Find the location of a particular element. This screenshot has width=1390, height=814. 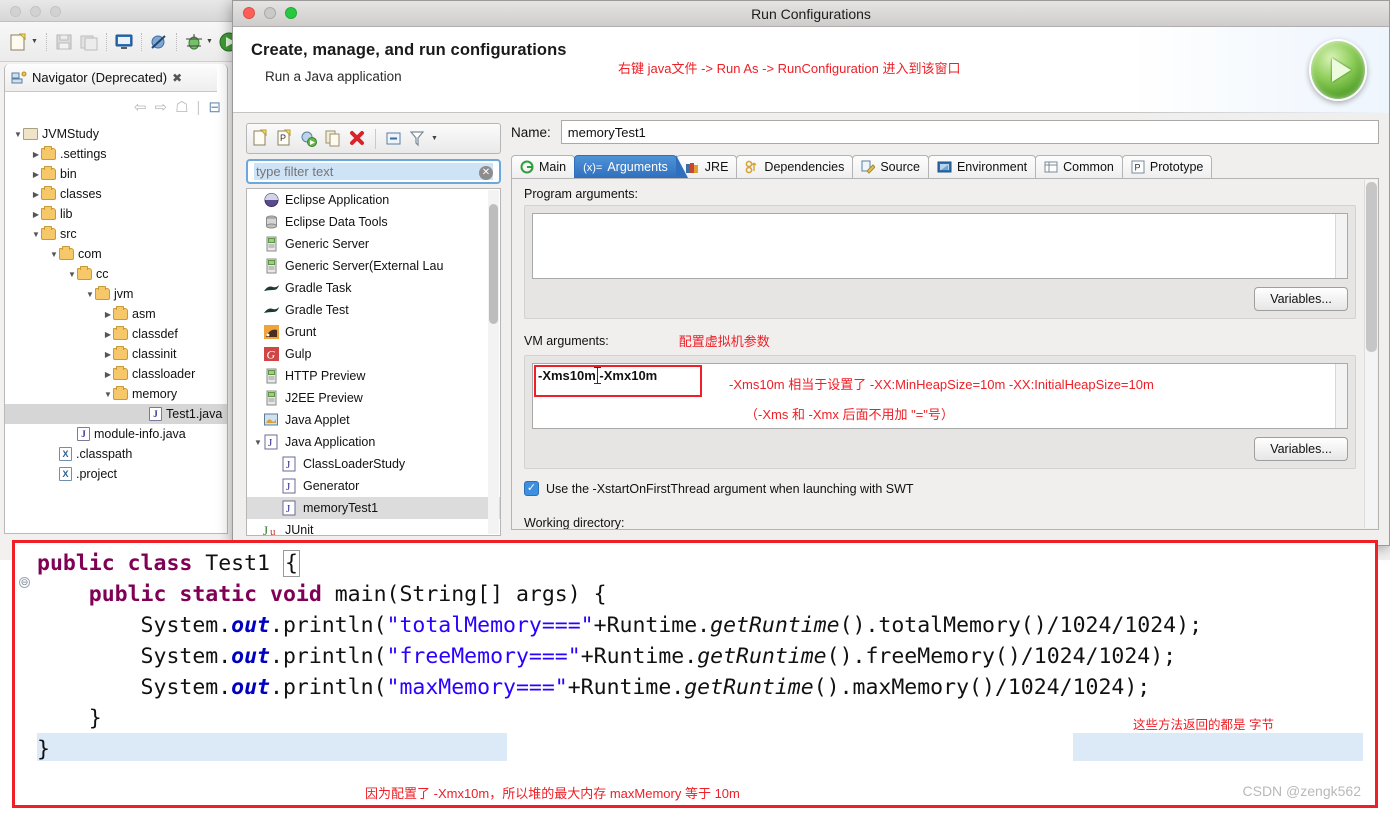

debug-icon is located at coordinates (194, 42).